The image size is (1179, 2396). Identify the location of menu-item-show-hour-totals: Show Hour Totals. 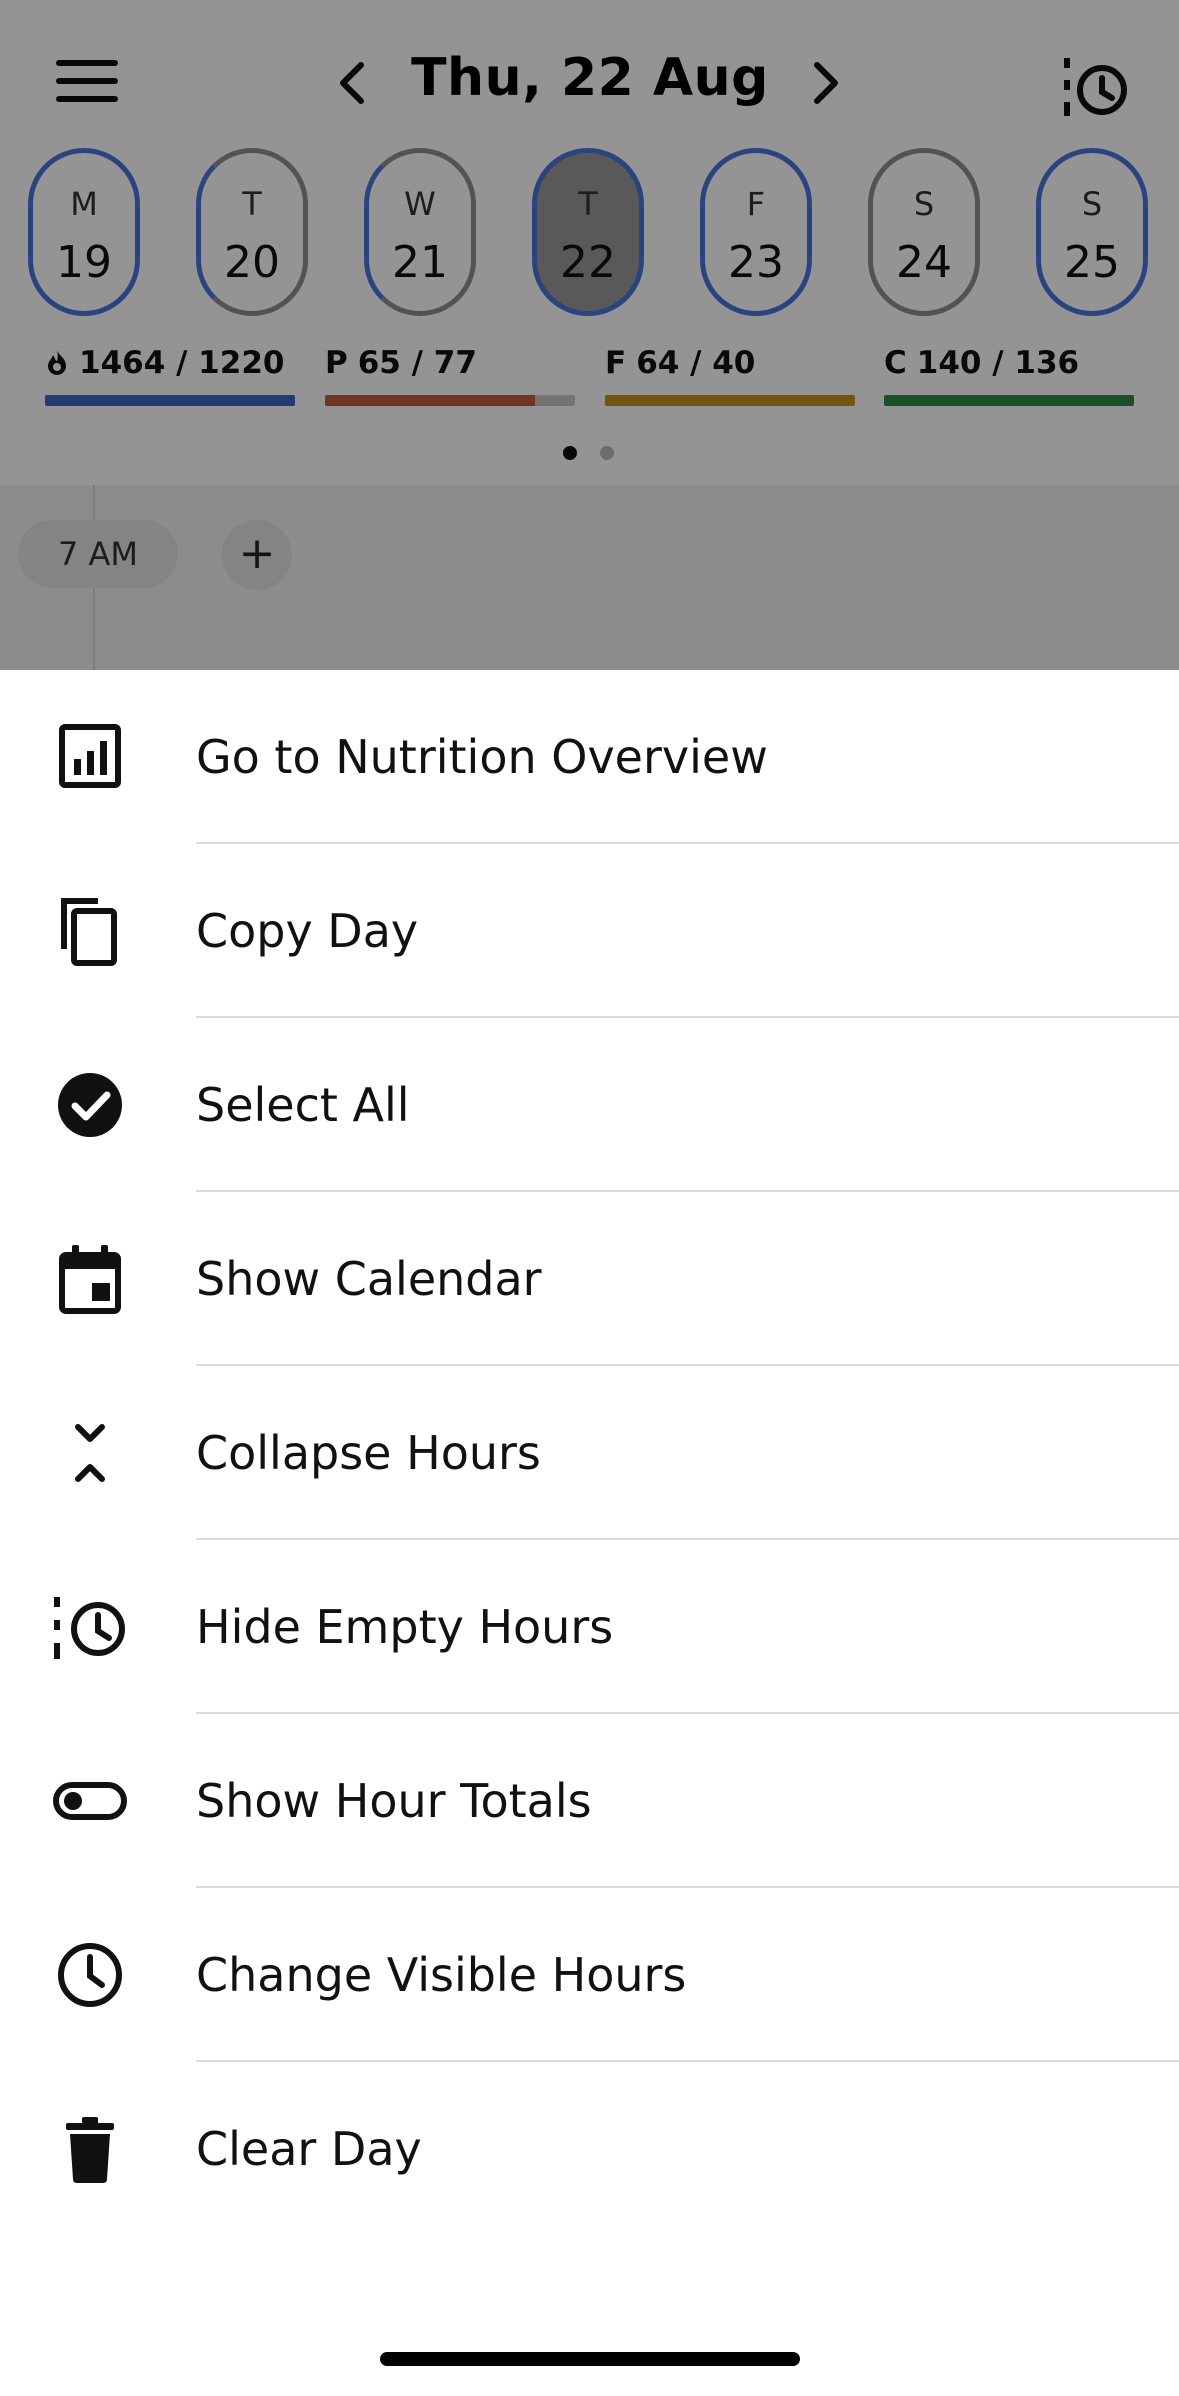
(589, 1801).